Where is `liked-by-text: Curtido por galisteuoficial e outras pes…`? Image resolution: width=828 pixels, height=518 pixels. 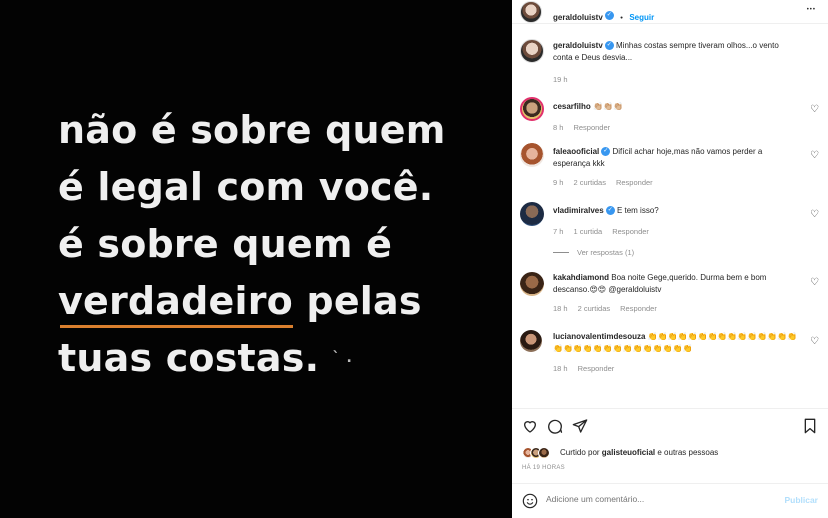
liked-by-text: Curtido por galisteuoficial e outras pes… is located at coordinates (639, 452).